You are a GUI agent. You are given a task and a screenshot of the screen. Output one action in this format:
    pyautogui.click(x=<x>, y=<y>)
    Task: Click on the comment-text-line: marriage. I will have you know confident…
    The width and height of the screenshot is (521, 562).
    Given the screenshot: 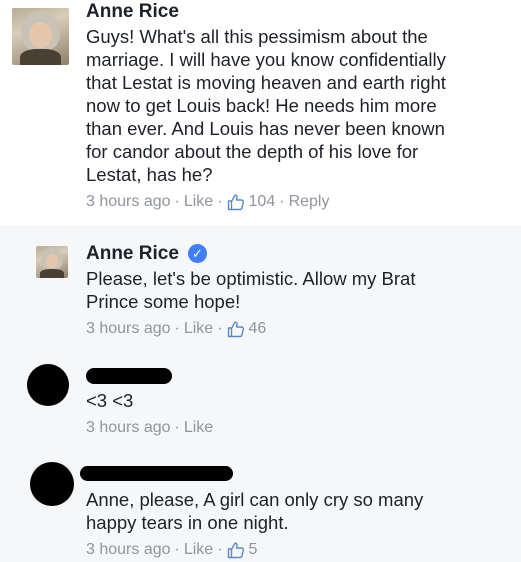 What is the action you would take?
    pyautogui.click(x=266, y=59)
    